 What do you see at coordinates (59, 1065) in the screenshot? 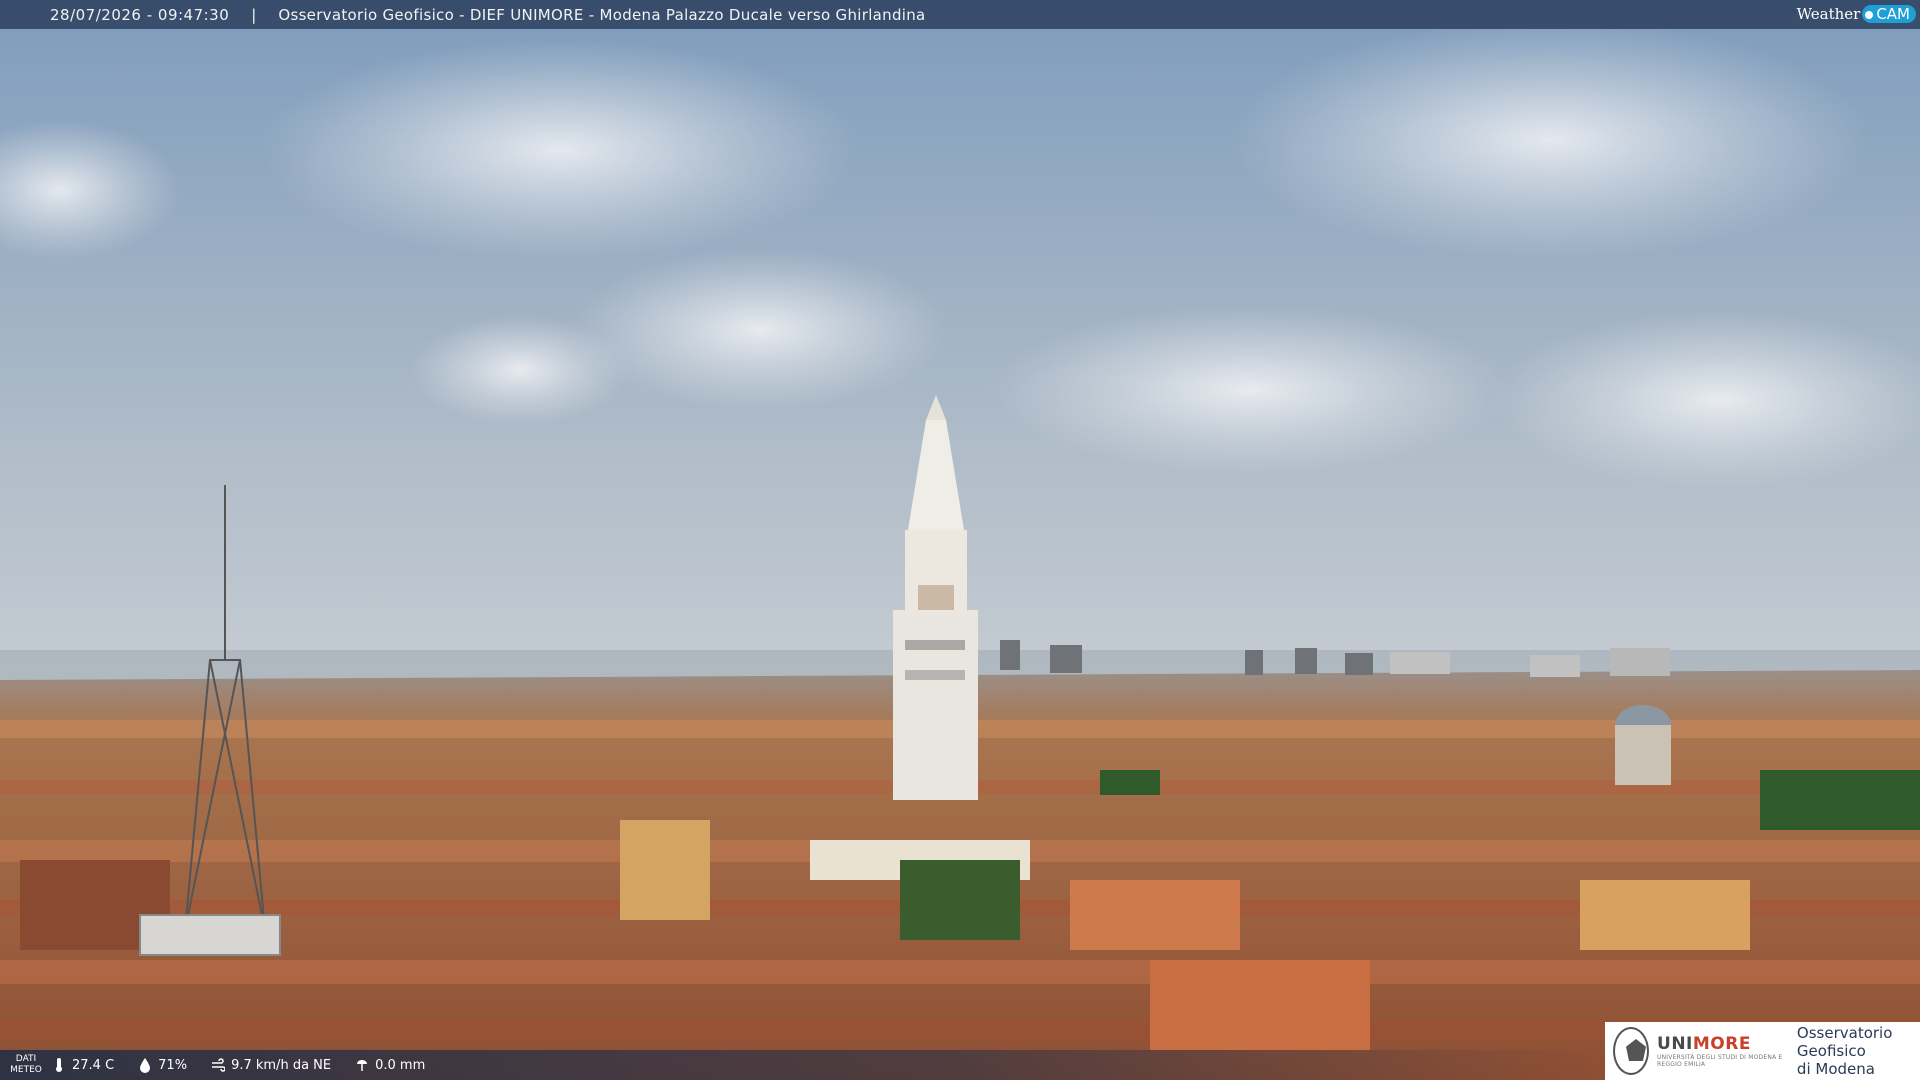
I see `thermometer-icon` at bounding box center [59, 1065].